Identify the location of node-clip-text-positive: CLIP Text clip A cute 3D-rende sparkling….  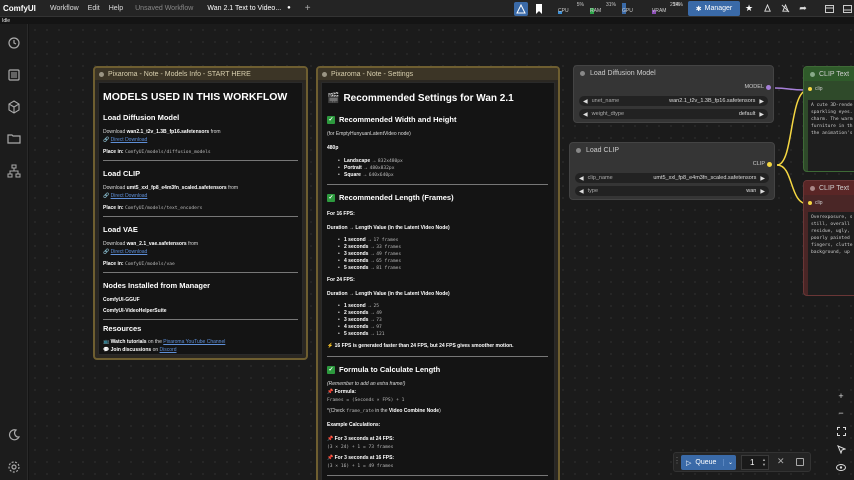
(828, 119).